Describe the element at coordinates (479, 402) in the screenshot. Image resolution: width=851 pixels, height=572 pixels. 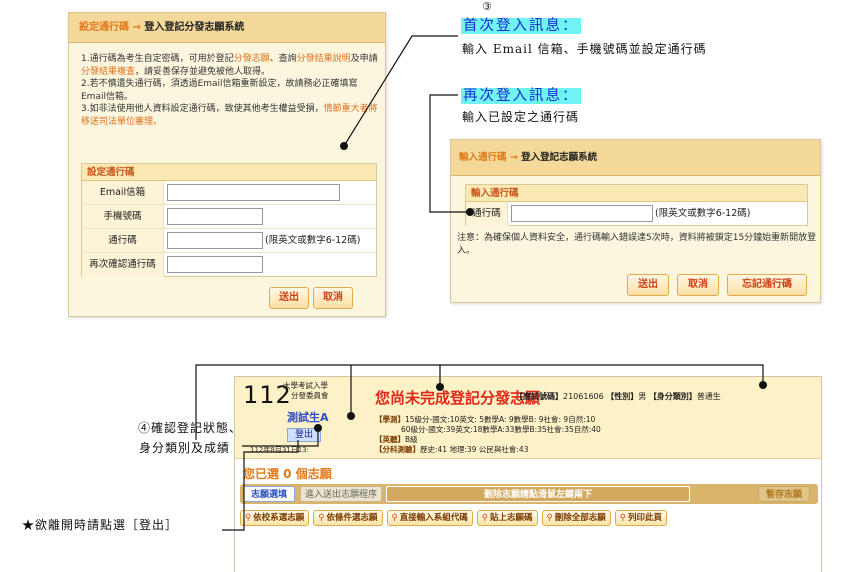
I see `connector-status-bracket` at that location.